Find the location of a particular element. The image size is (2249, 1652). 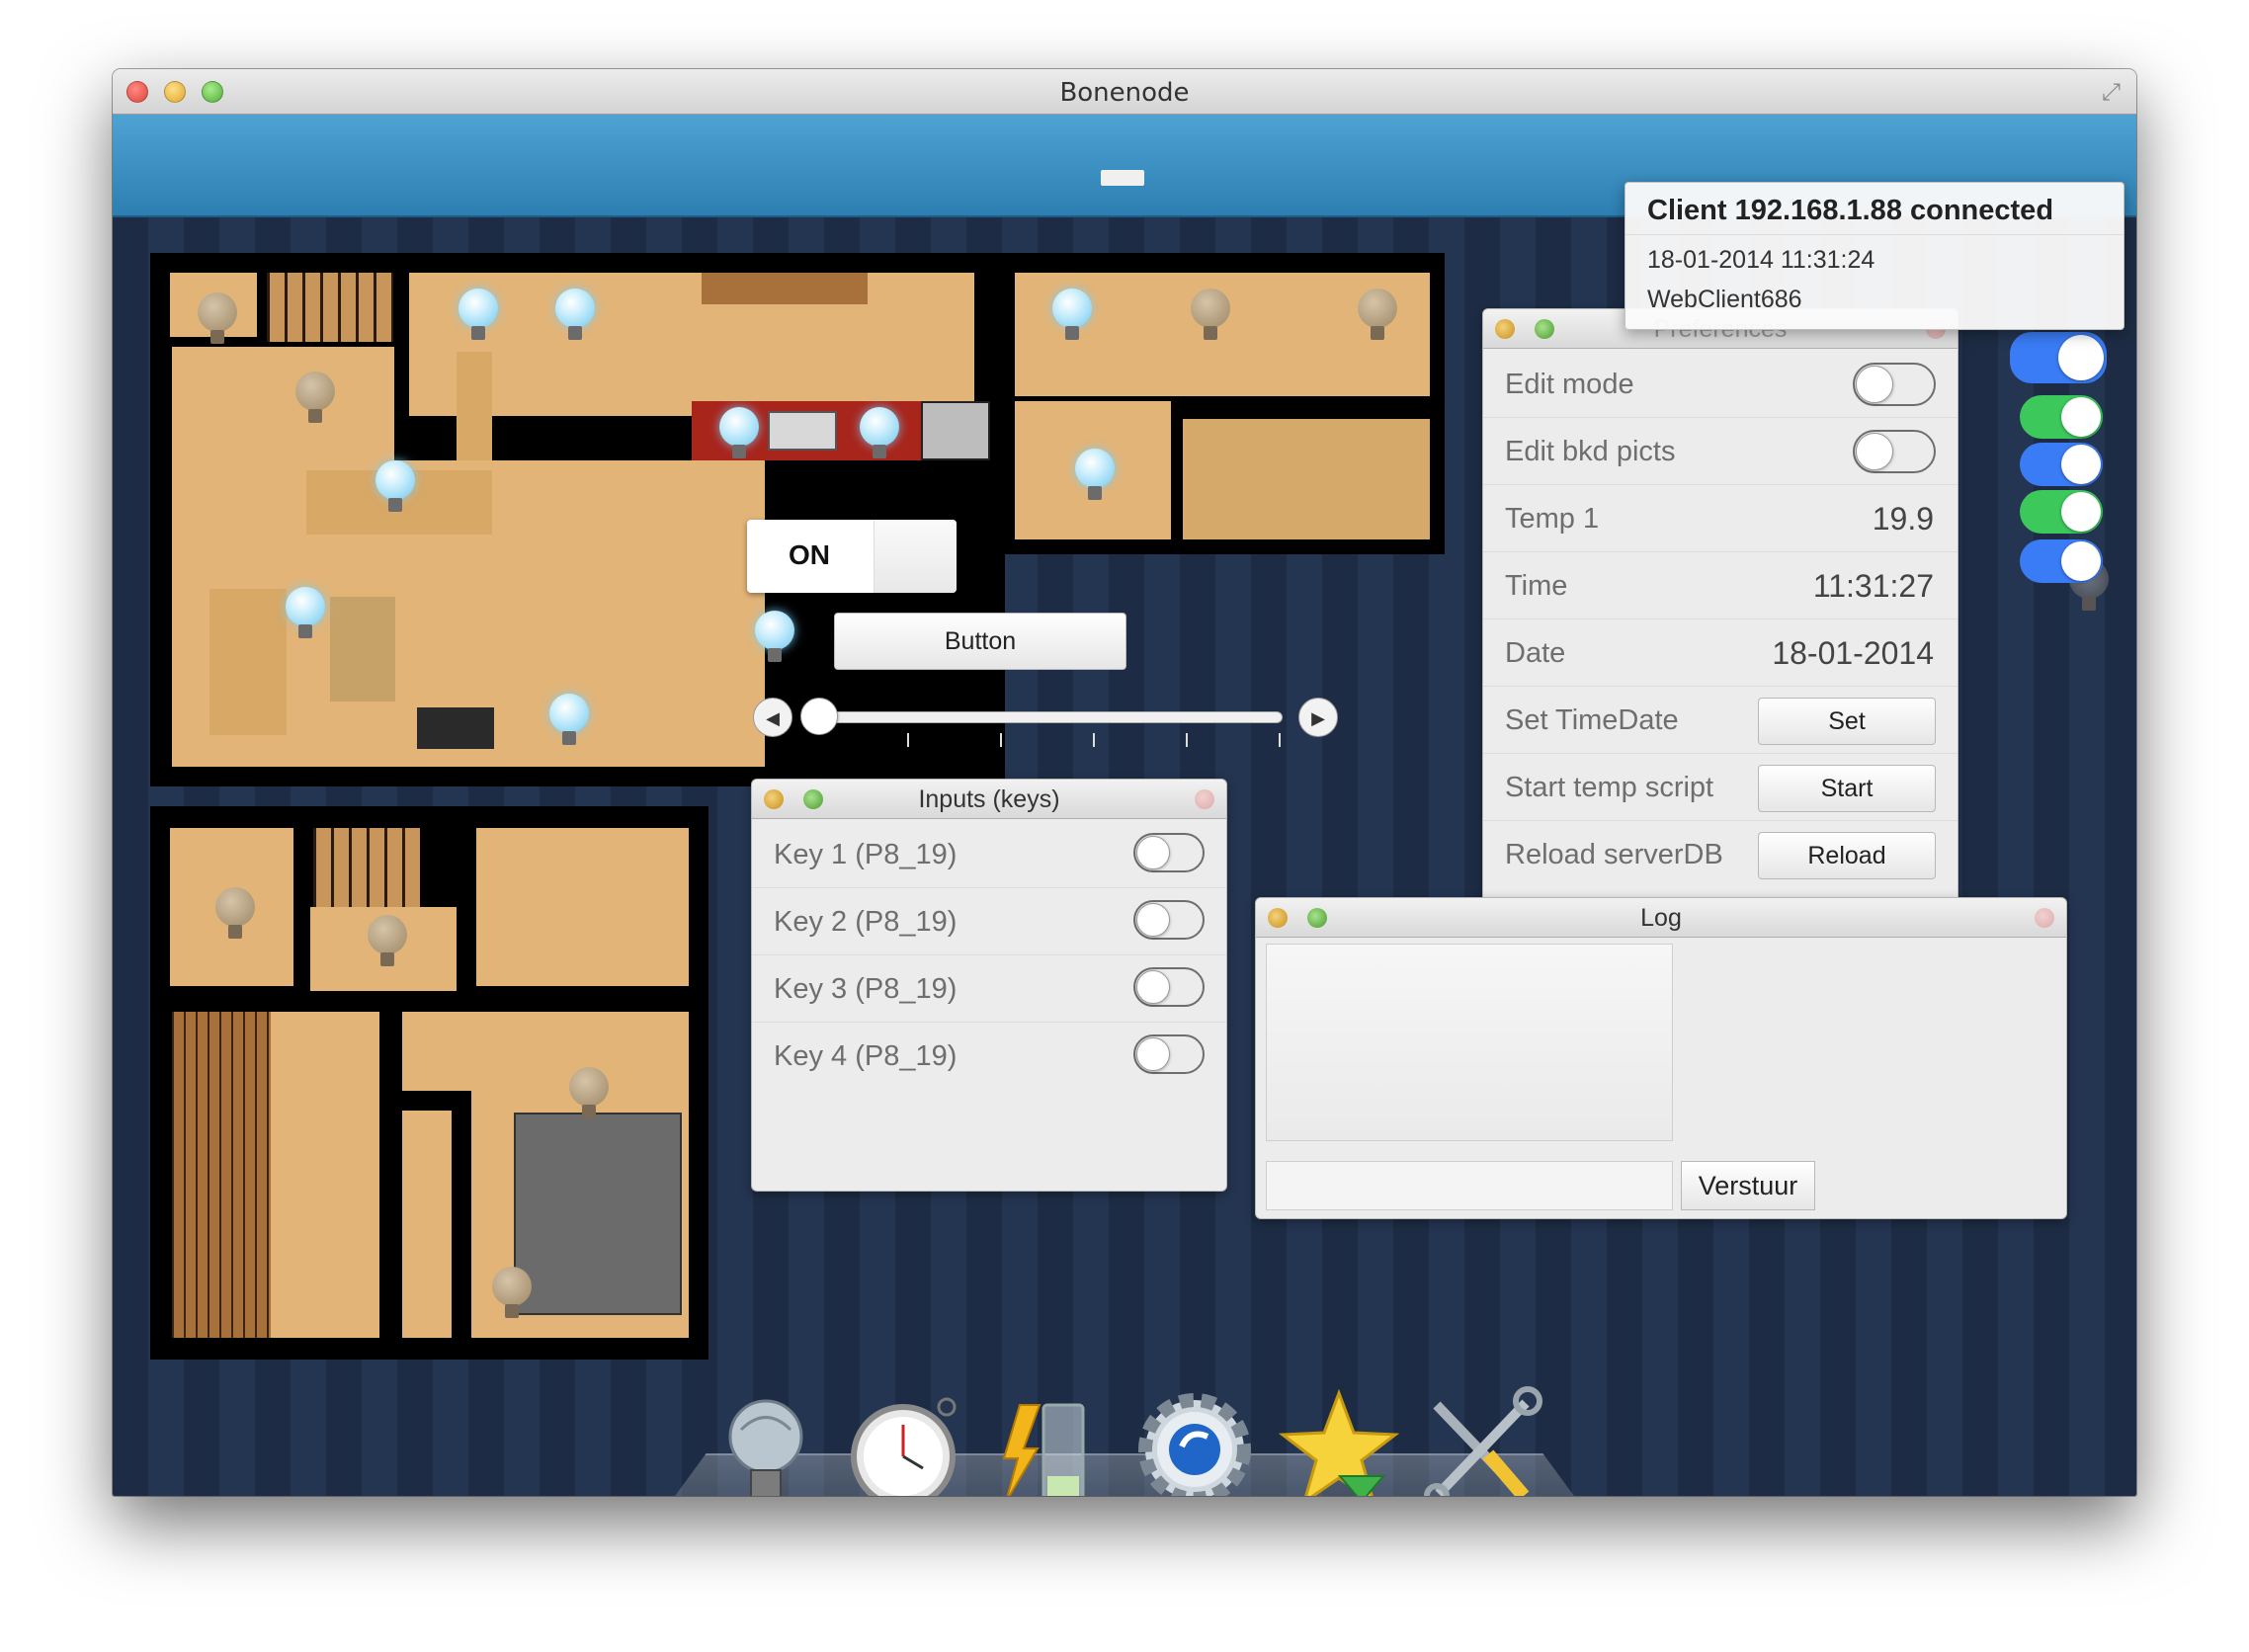

panel-title: Log is located at coordinates (1661, 918).